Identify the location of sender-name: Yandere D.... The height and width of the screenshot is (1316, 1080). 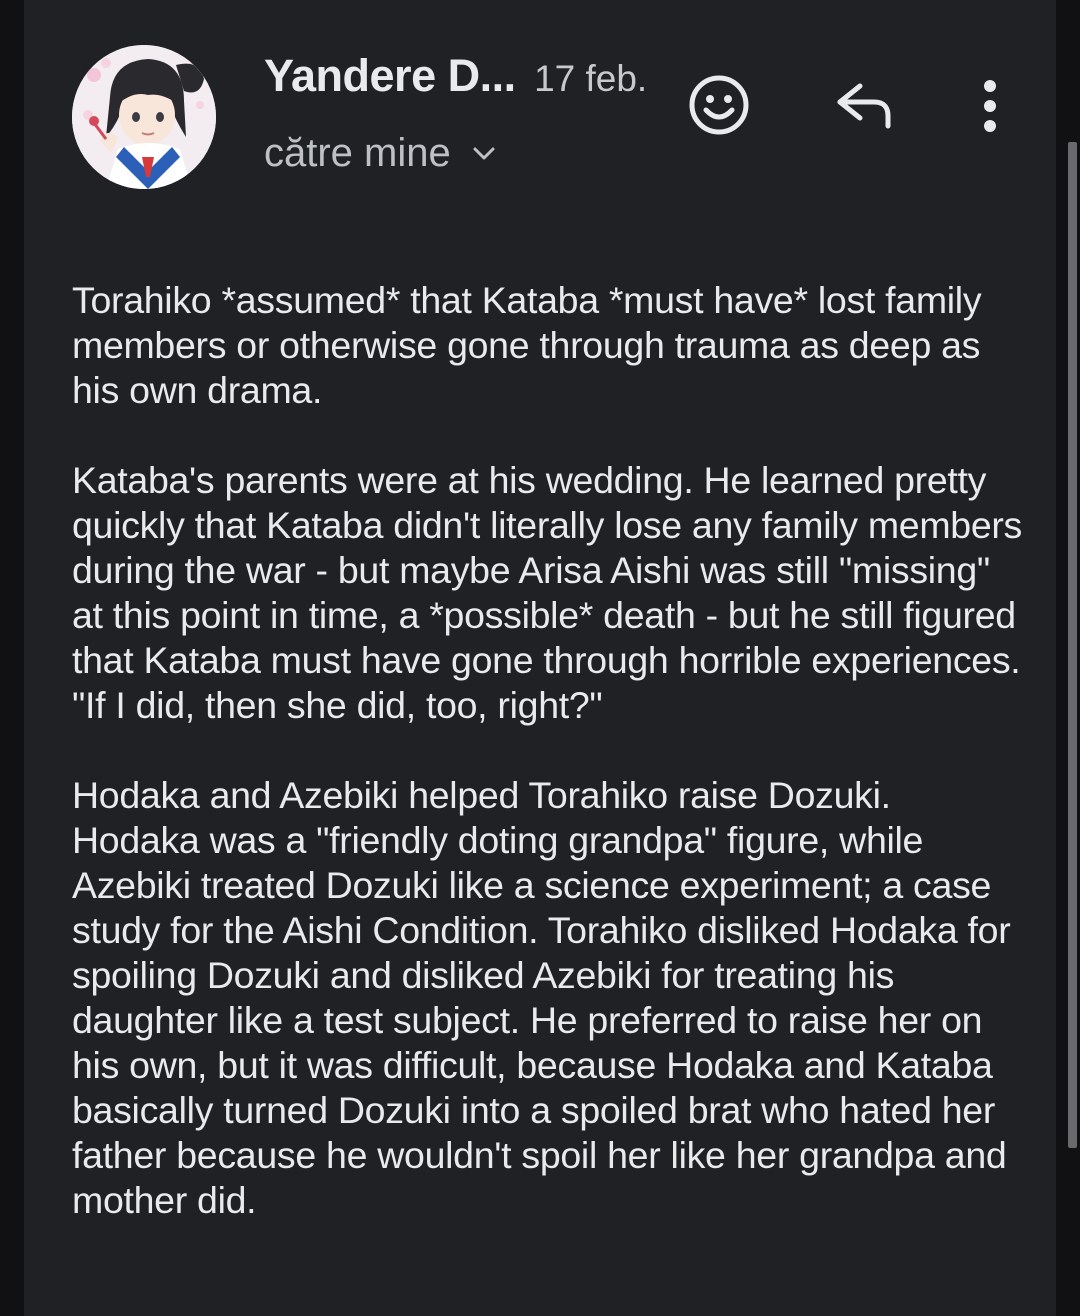
(390, 75).